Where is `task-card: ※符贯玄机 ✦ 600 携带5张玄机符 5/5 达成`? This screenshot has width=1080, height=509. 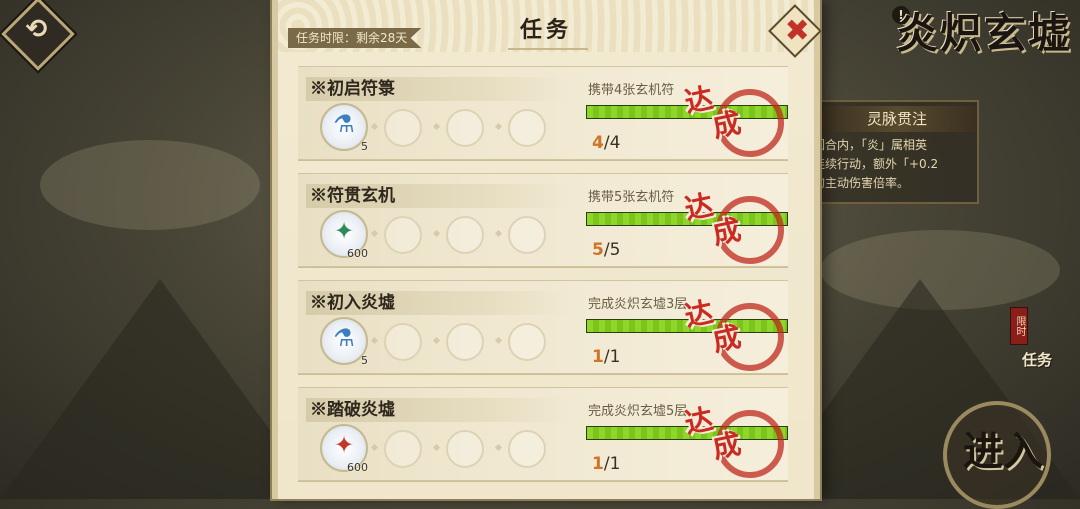 task-card: ※符贯玄机 ✦ 600 携带5张玄机符 5/5 达成 is located at coordinates (543, 220).